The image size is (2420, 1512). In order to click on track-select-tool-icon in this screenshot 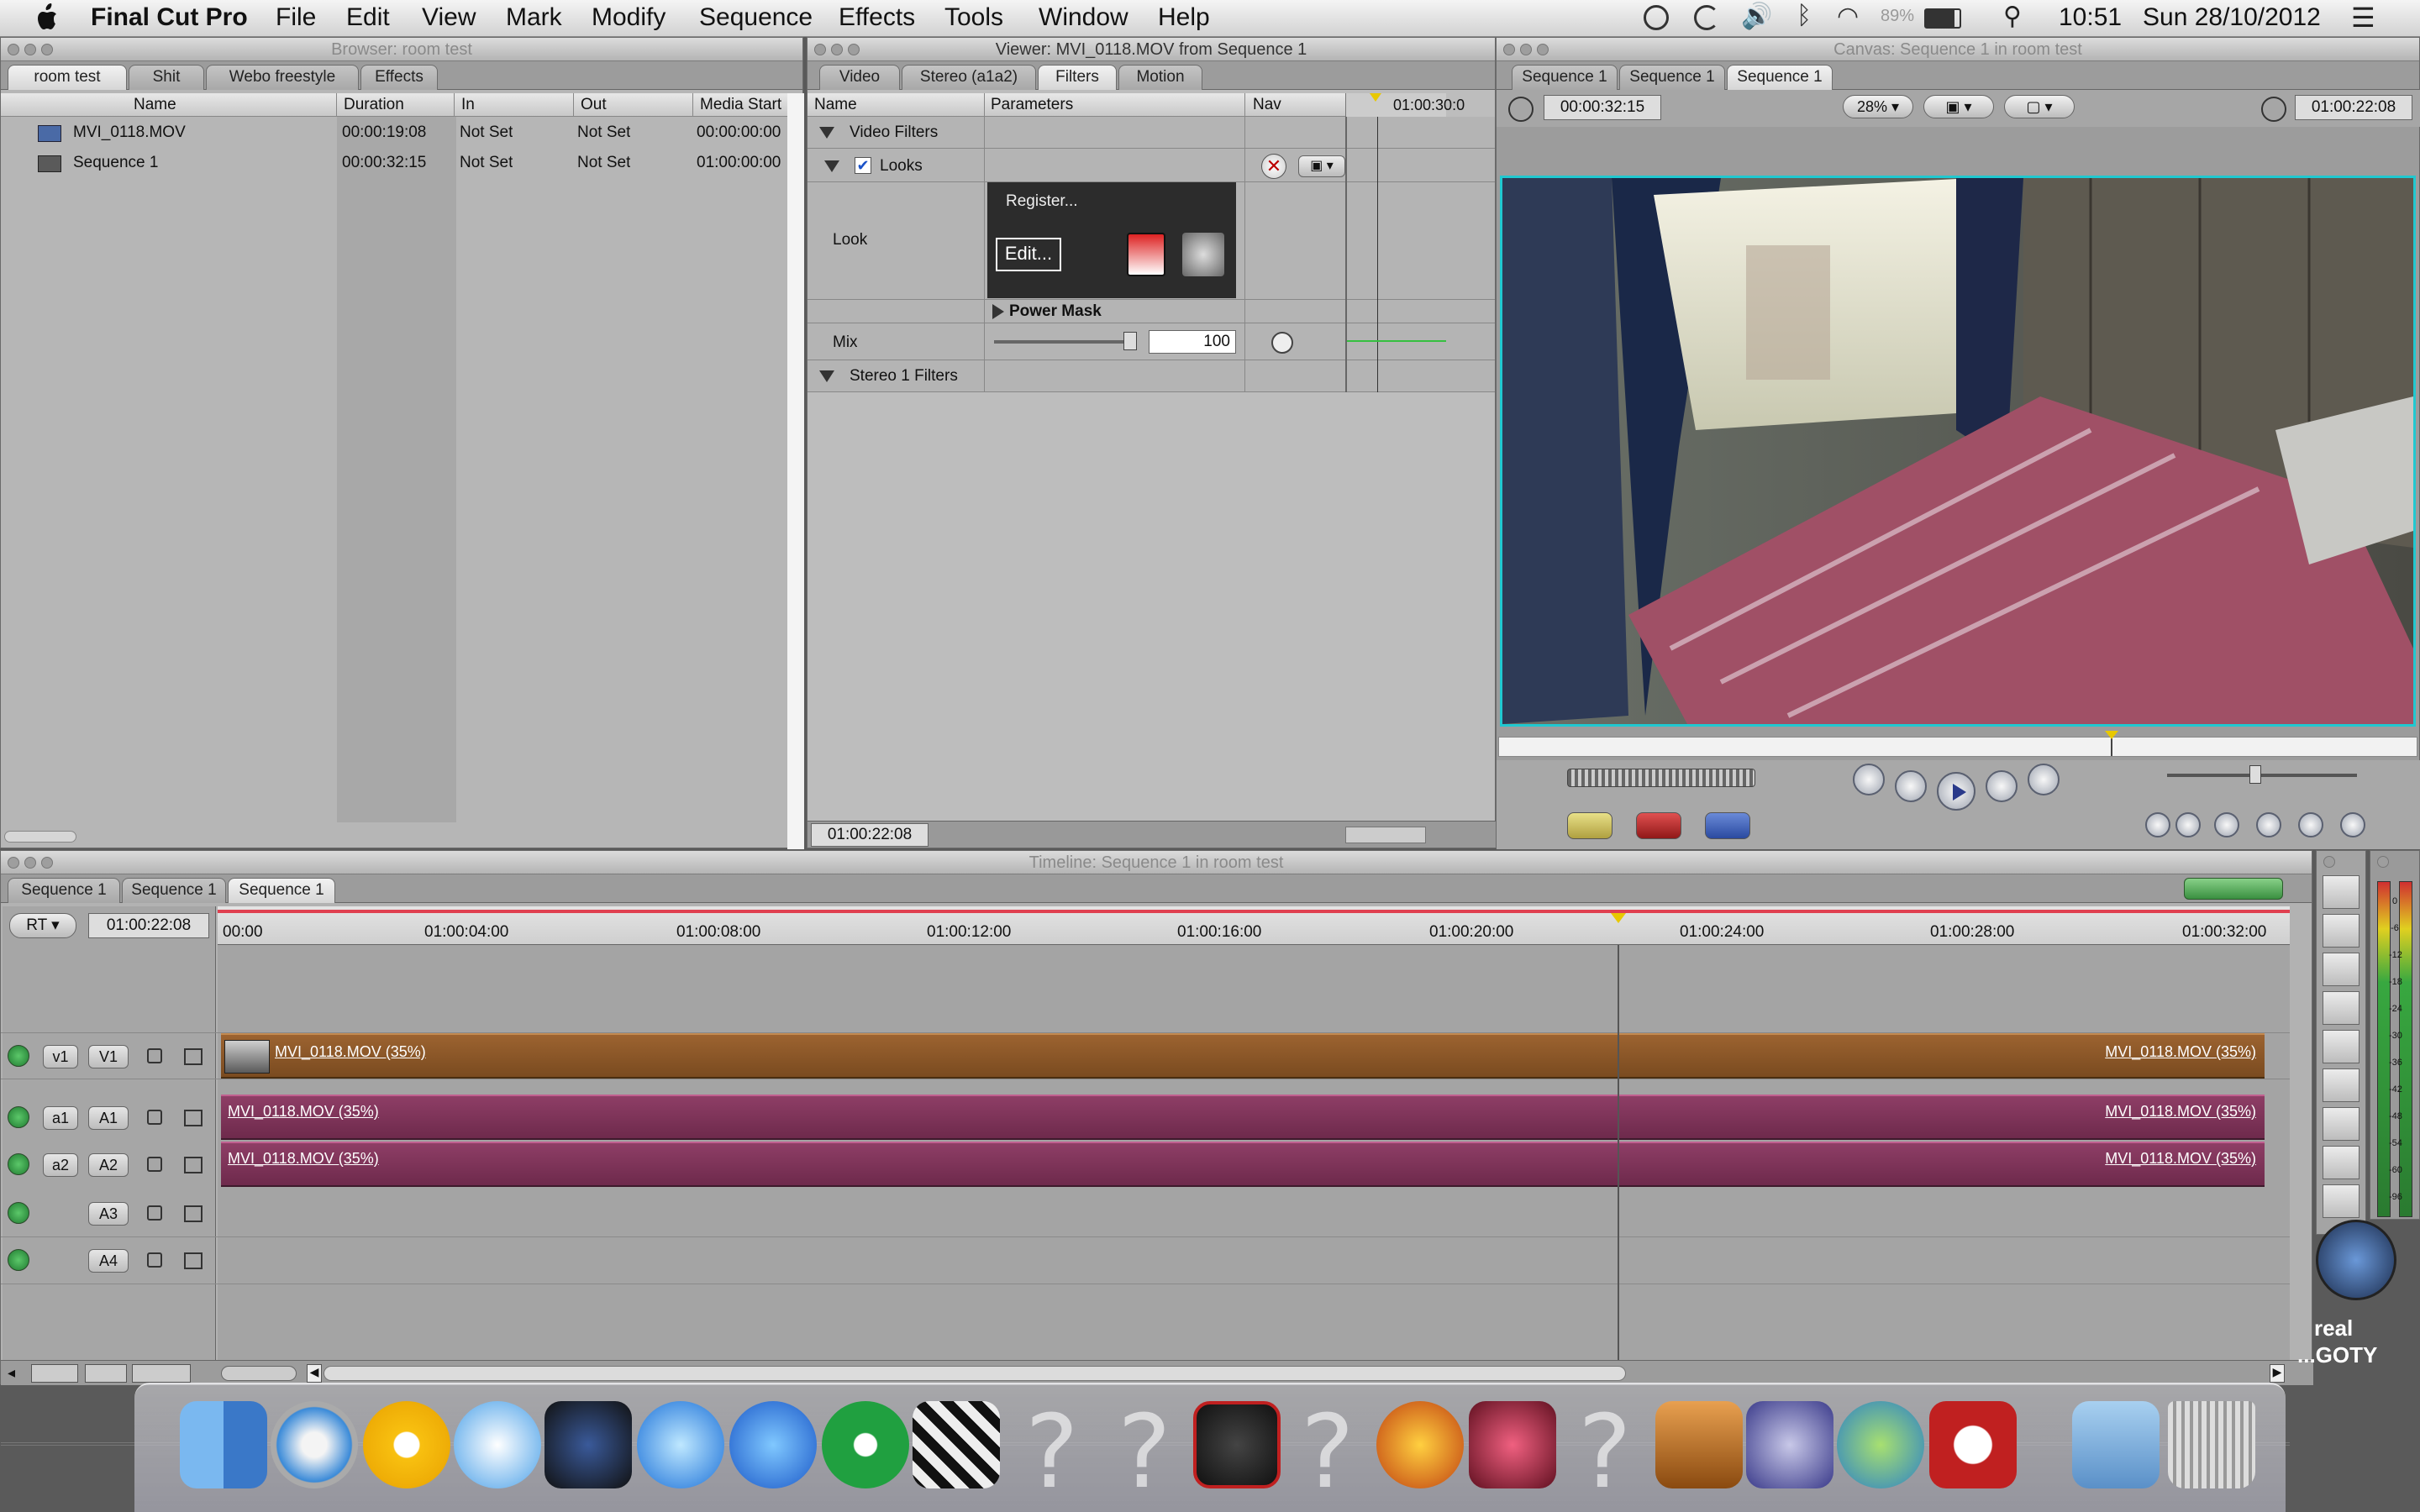, I will do `click(2341, 969)`.